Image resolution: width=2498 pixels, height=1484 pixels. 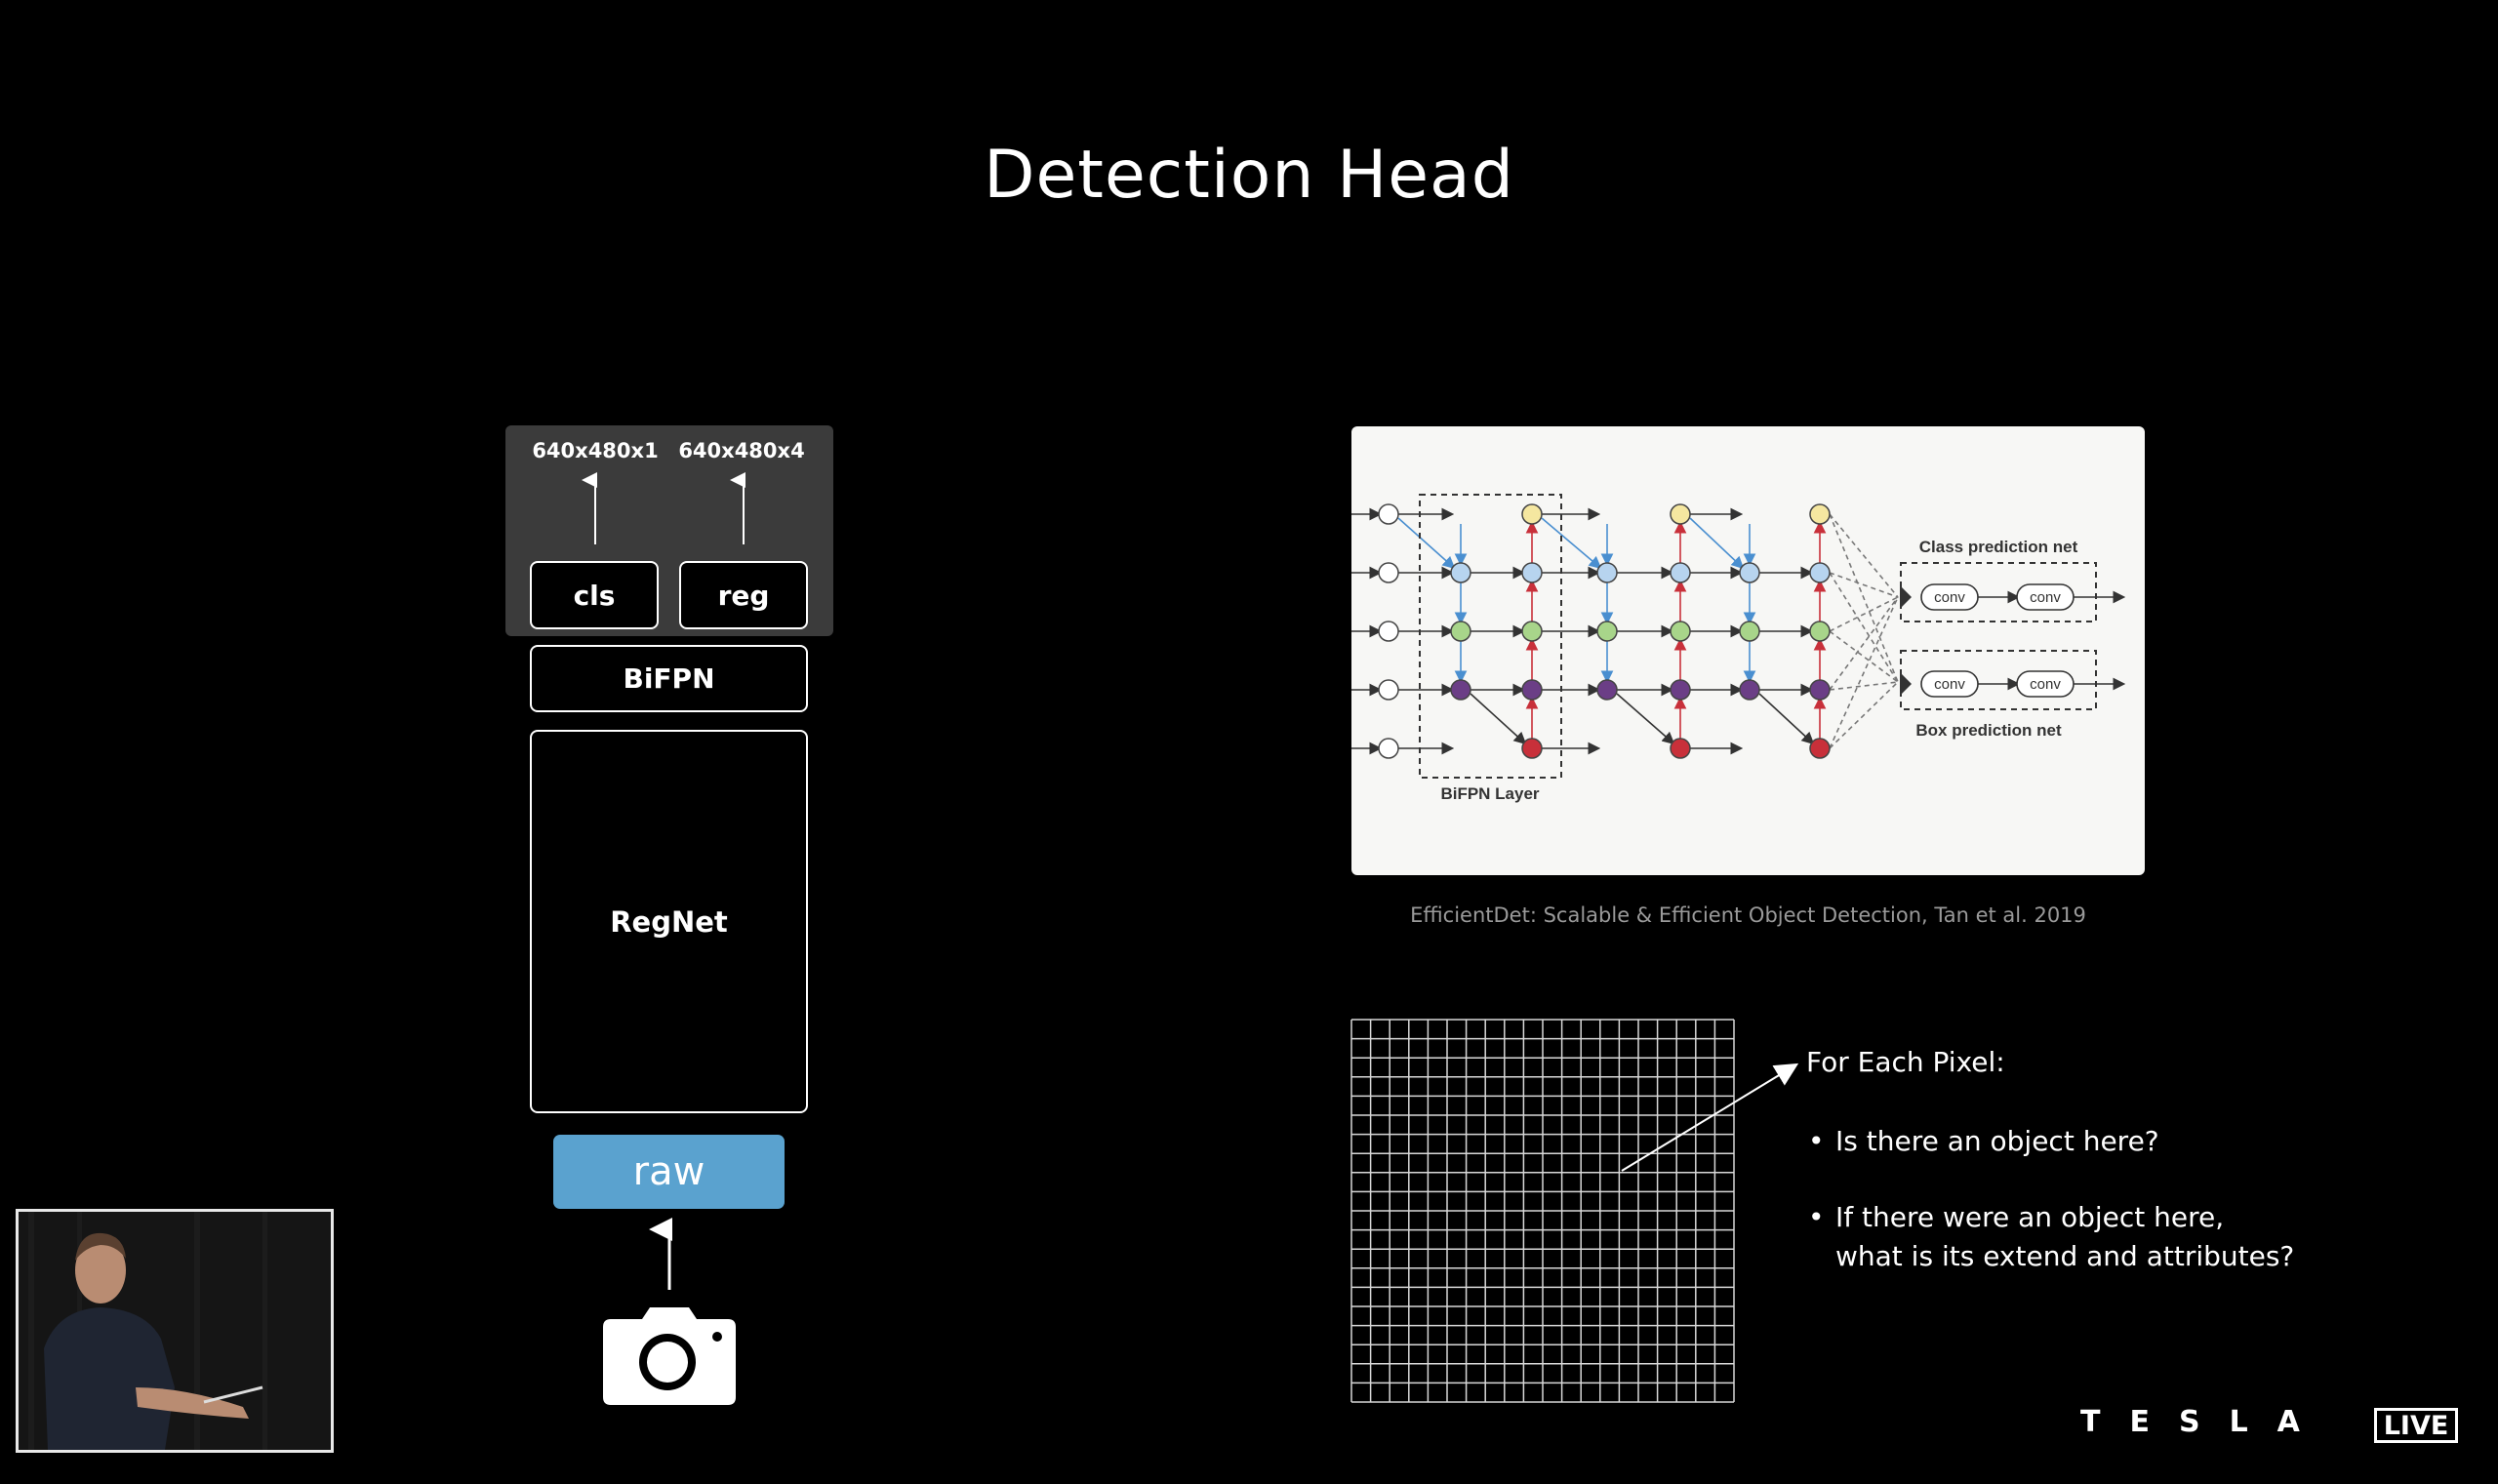 I want to click on bullet-attributes-line2: what is its extend and attributes?, so click(x=2065, y=1256).